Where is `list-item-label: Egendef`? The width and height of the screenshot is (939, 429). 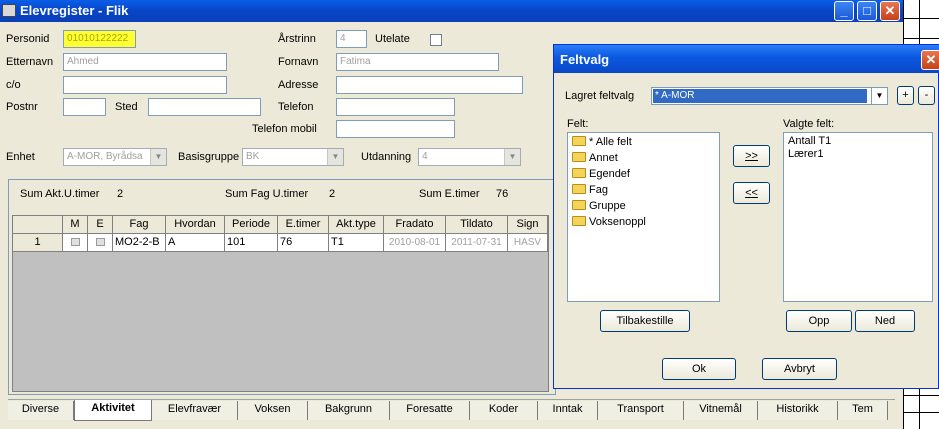 list-item-label: Egendef is located at coordinates (609, 174).